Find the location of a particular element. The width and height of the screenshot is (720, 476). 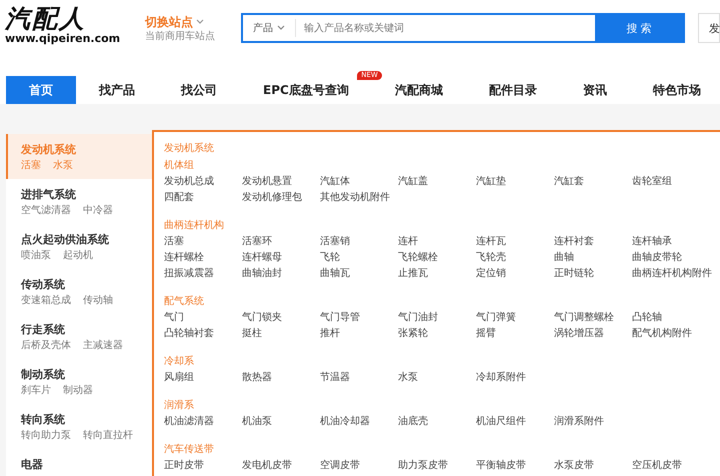

sidebar-link: 空气滤清器 is located at coordinates (46, 211).